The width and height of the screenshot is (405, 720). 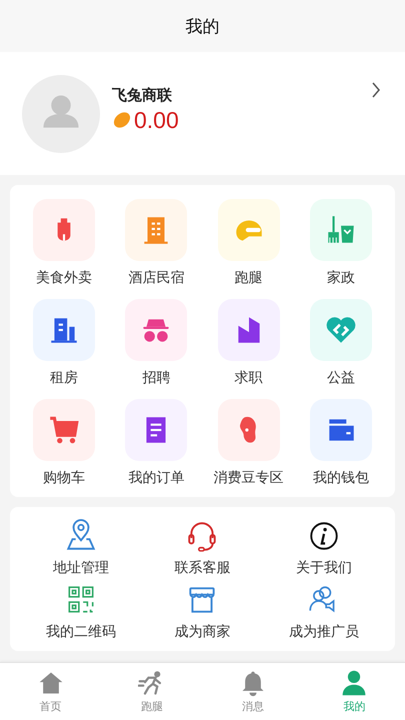 What do you see at coordinates (64, 243) in the screenshot?
I see `service-item: 美食外卖` at bounding box center [64, 243].